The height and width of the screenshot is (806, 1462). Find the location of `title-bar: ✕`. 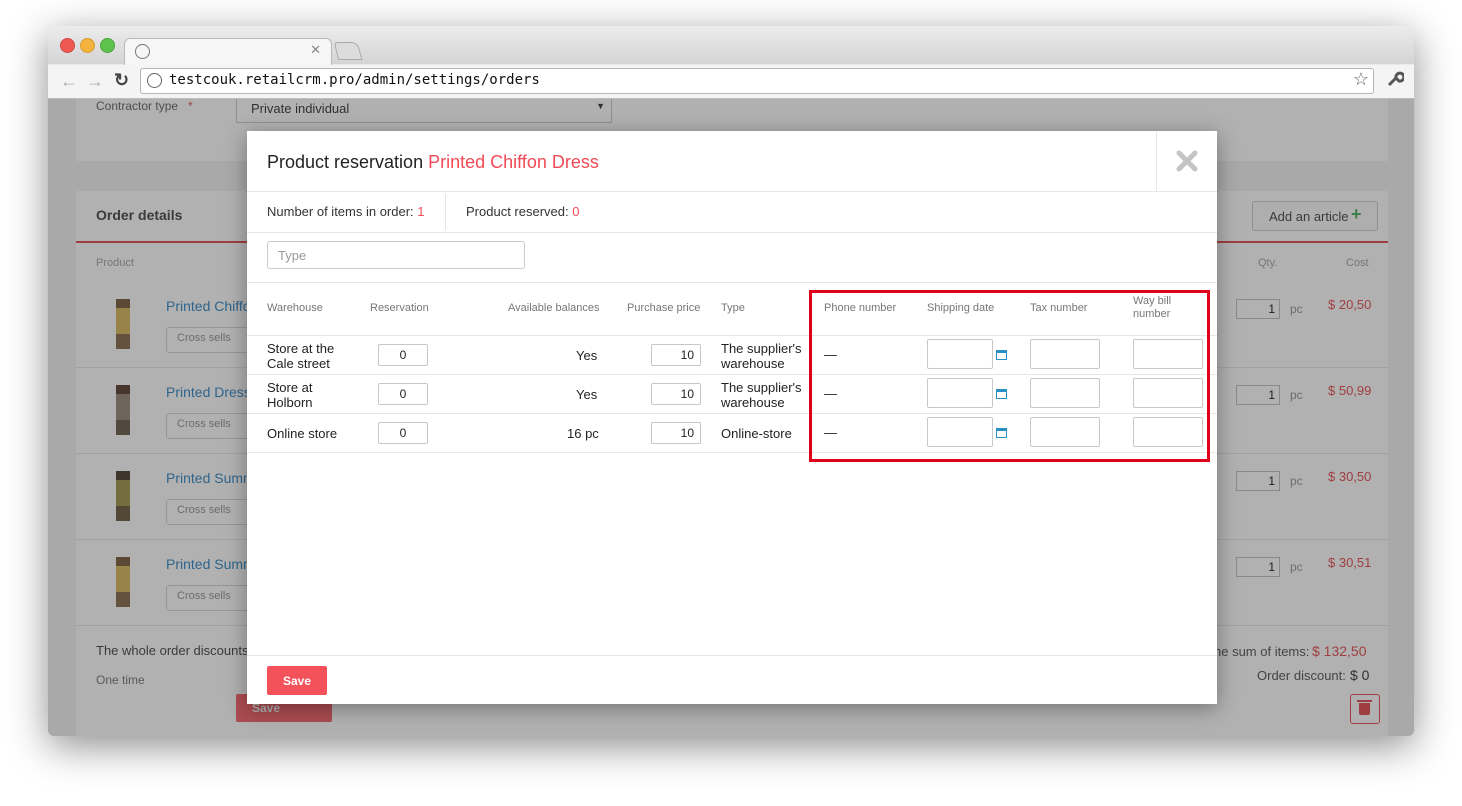

title-bar: ✕ is located at coordinates (731, 46).